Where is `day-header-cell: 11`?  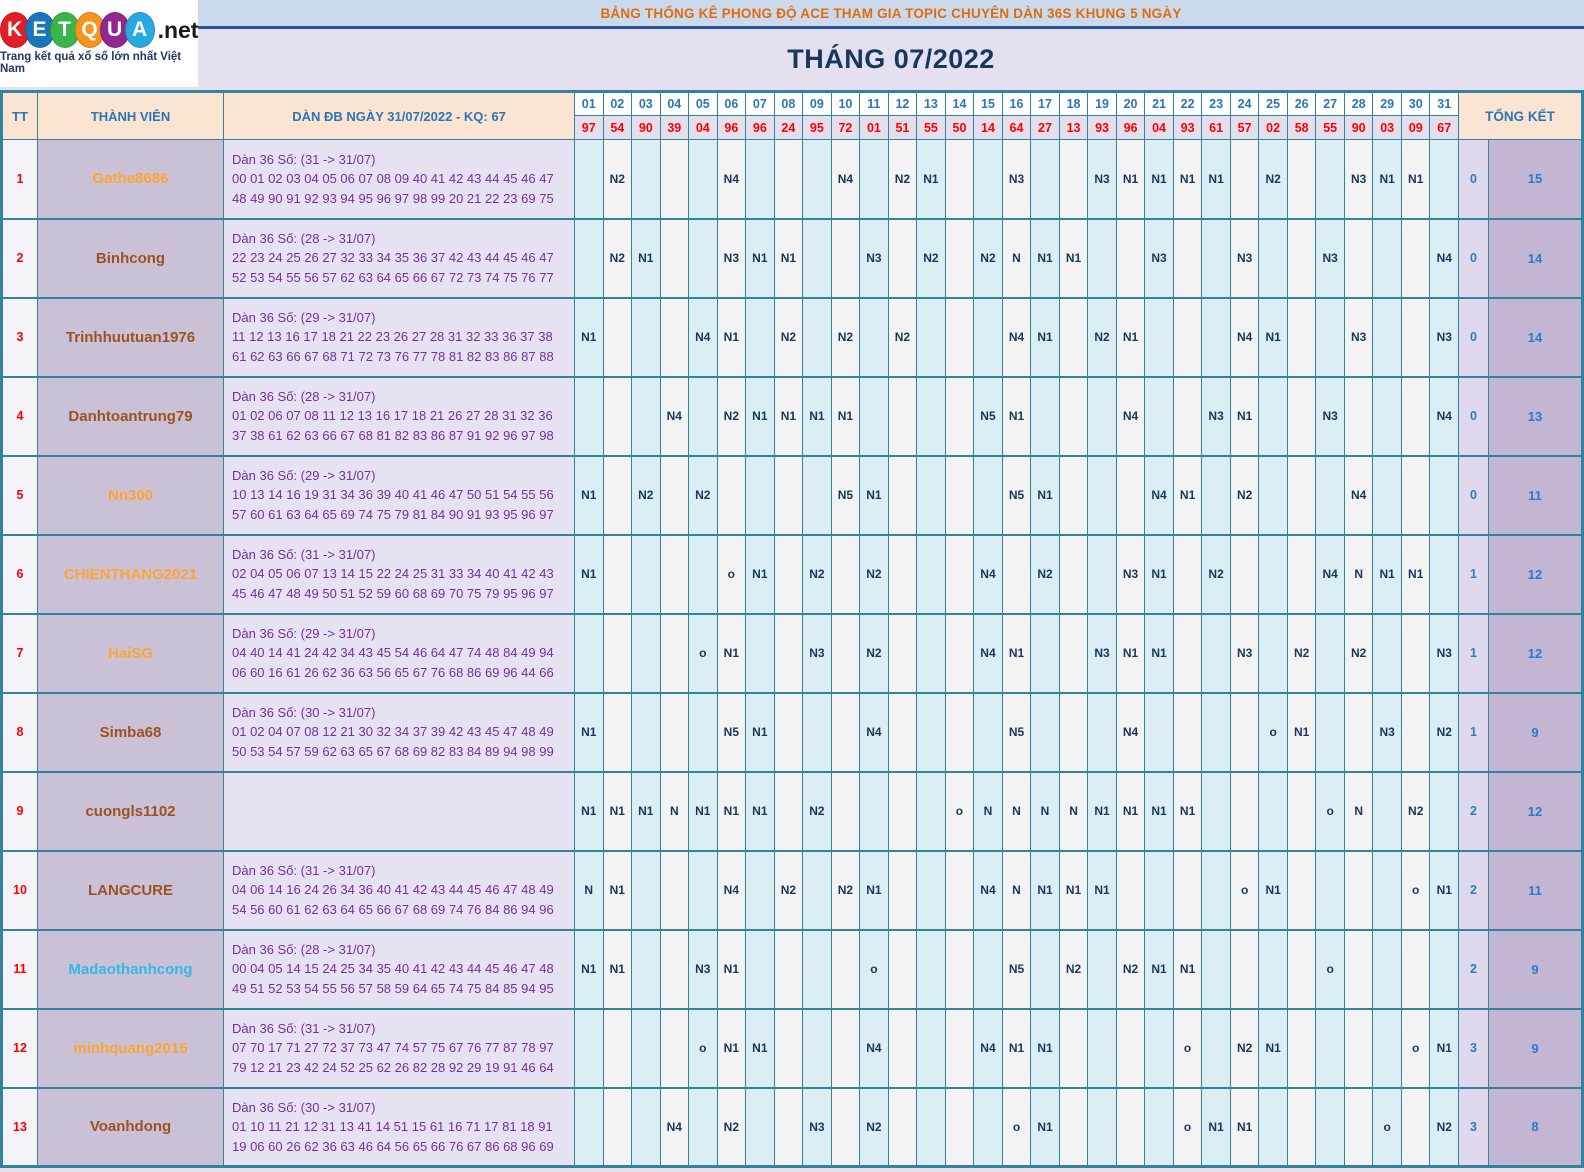
day-header-cell: 11 is located at coordinates (874, 103).